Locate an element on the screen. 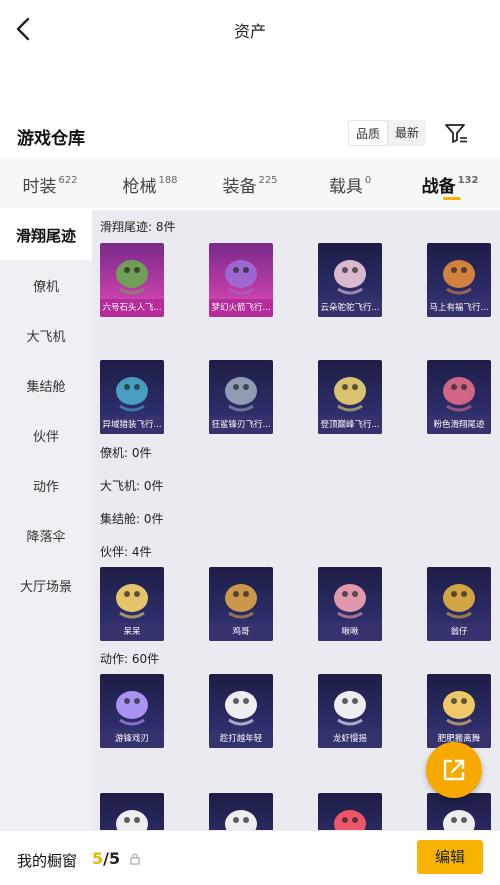 The image size is (500, 885). item-card: 鸡哥 is located at coordinates (241, 604).